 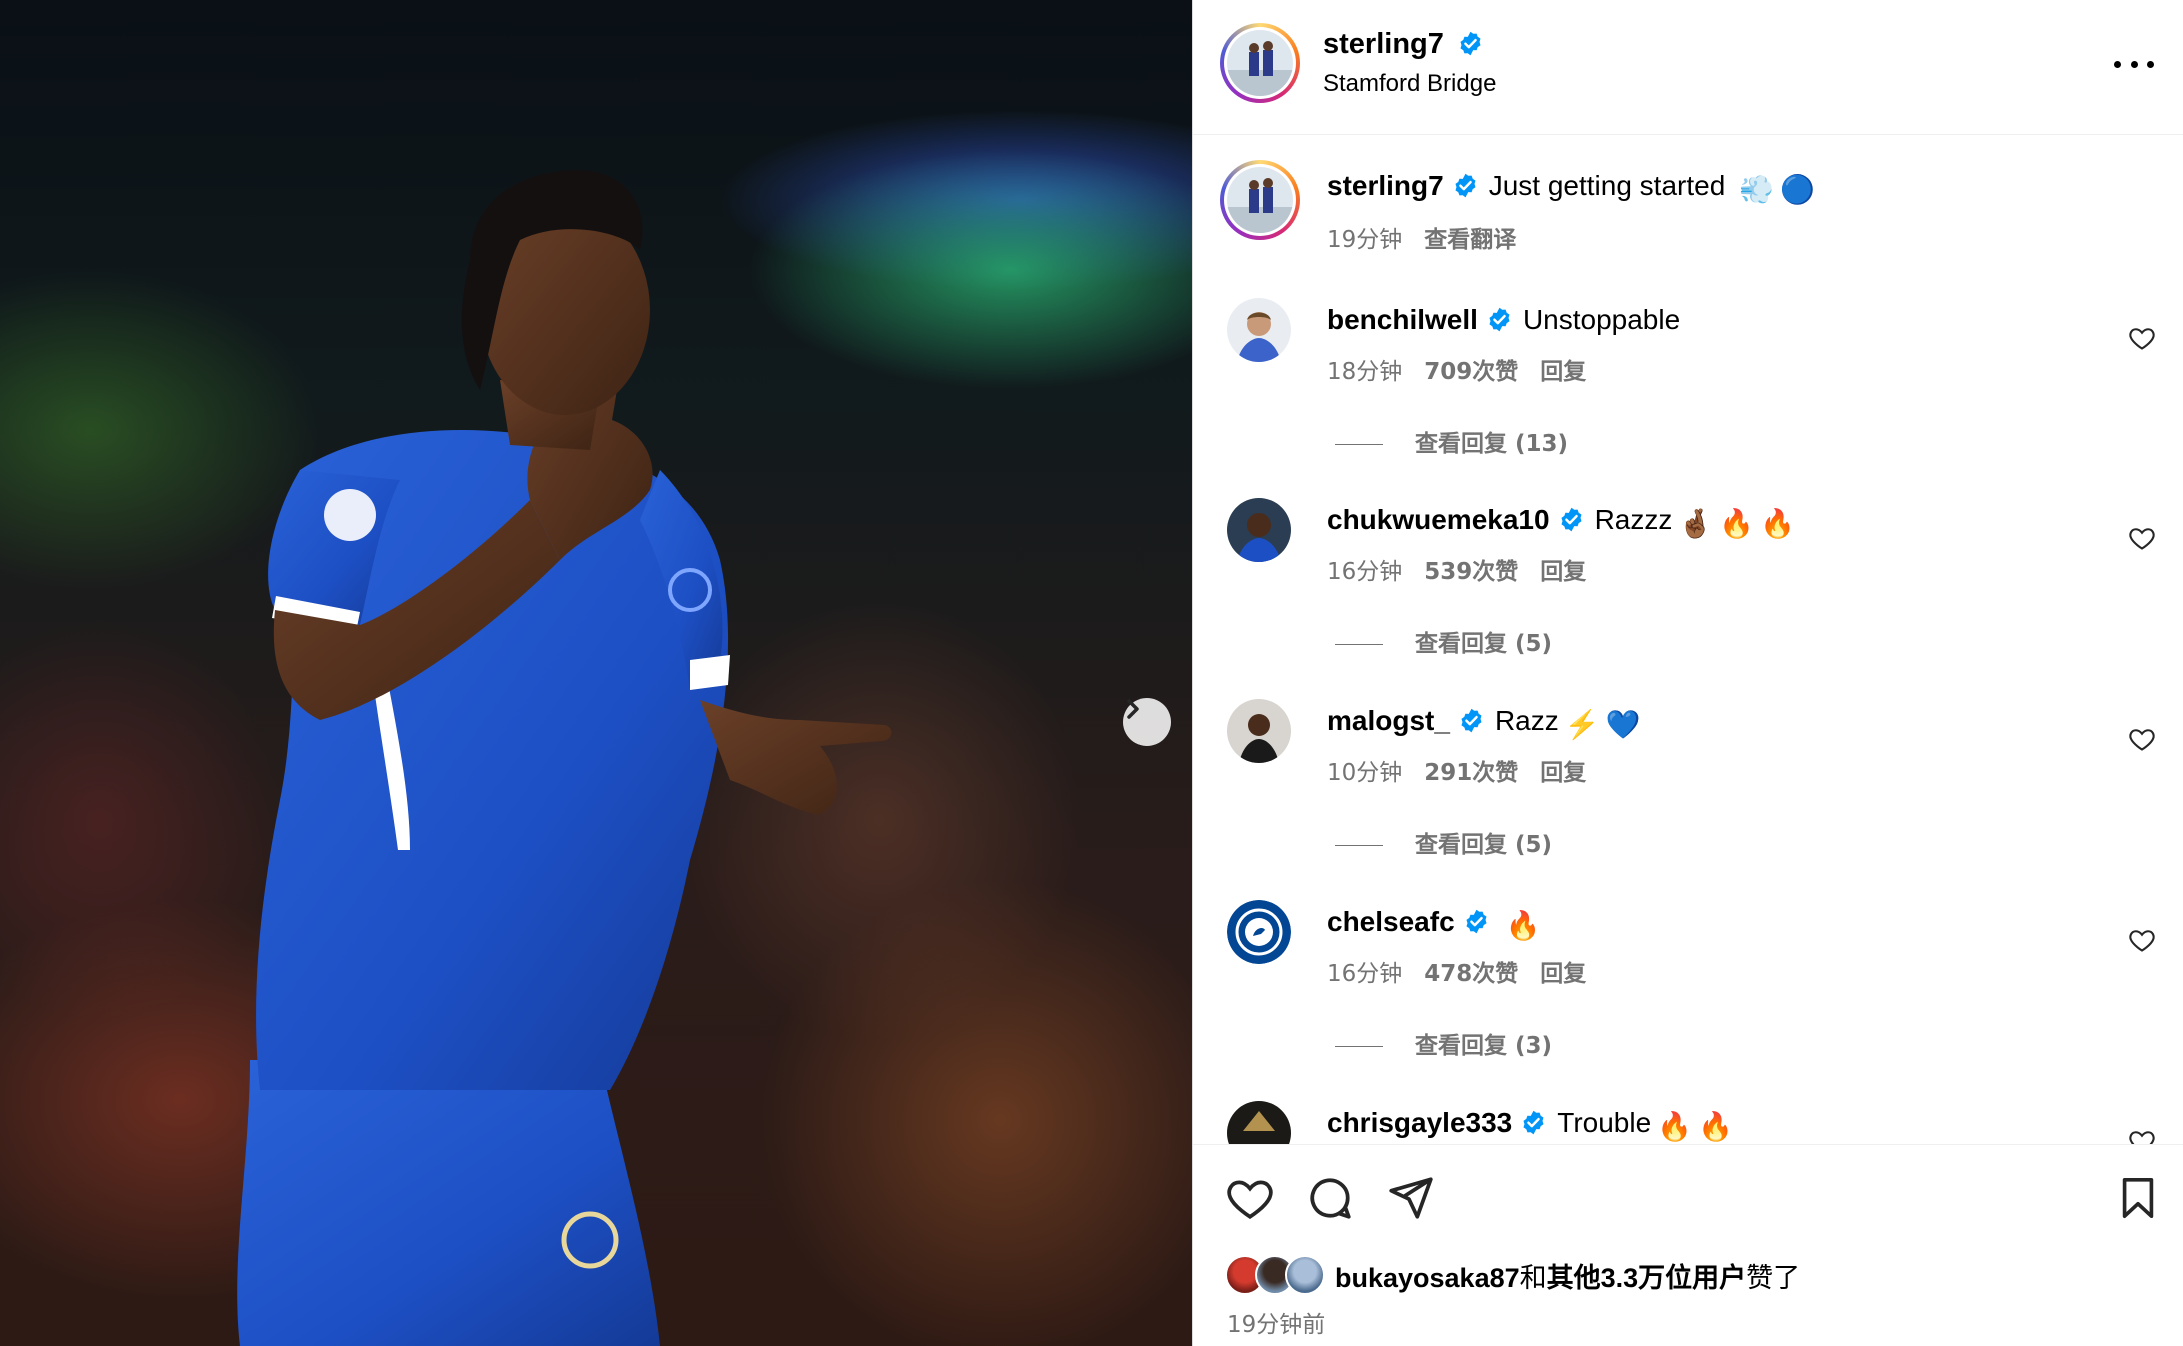 I want to click on blue-circle-emoji: 🔵, so click(x=1797, y=189).